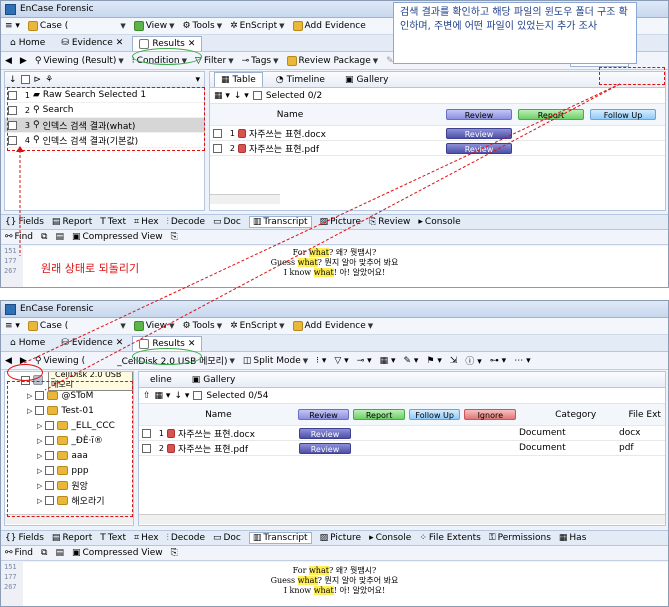 The width and height of the screenshot is (669, 607). What do you see at coordinates (364, 361) in the screenshot?
I see `tag-icon: ⊸ ▾` at bounding box center [364, 361].